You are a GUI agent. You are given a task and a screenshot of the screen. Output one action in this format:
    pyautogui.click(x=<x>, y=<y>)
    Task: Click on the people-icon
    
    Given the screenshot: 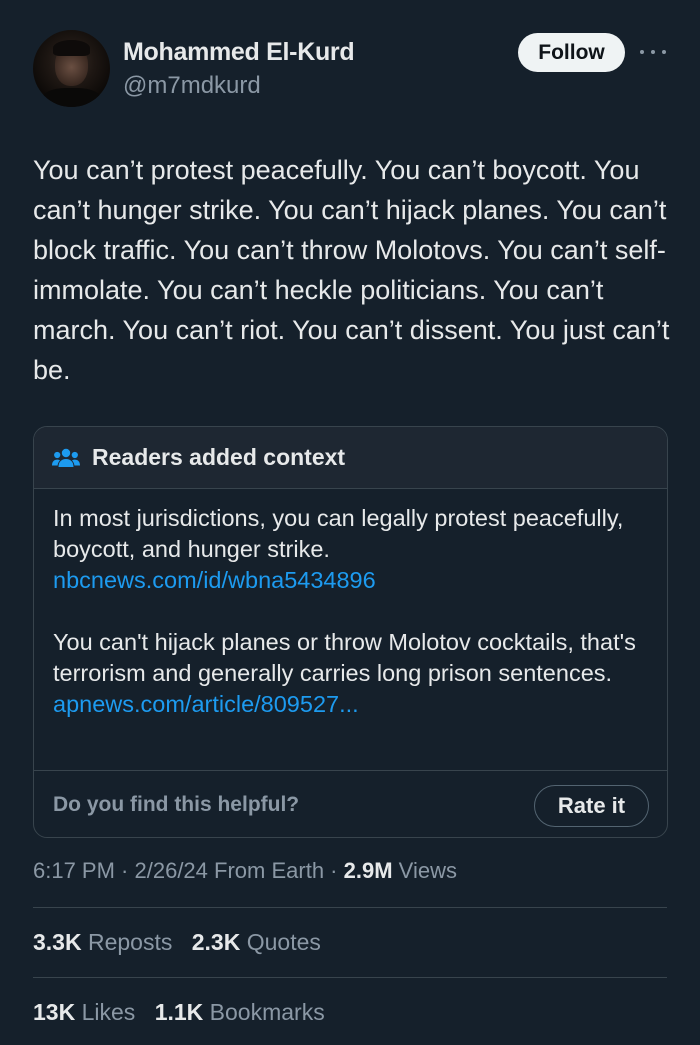 What is the action you would take?
    pyautogui.click(x=66, y=457)
    